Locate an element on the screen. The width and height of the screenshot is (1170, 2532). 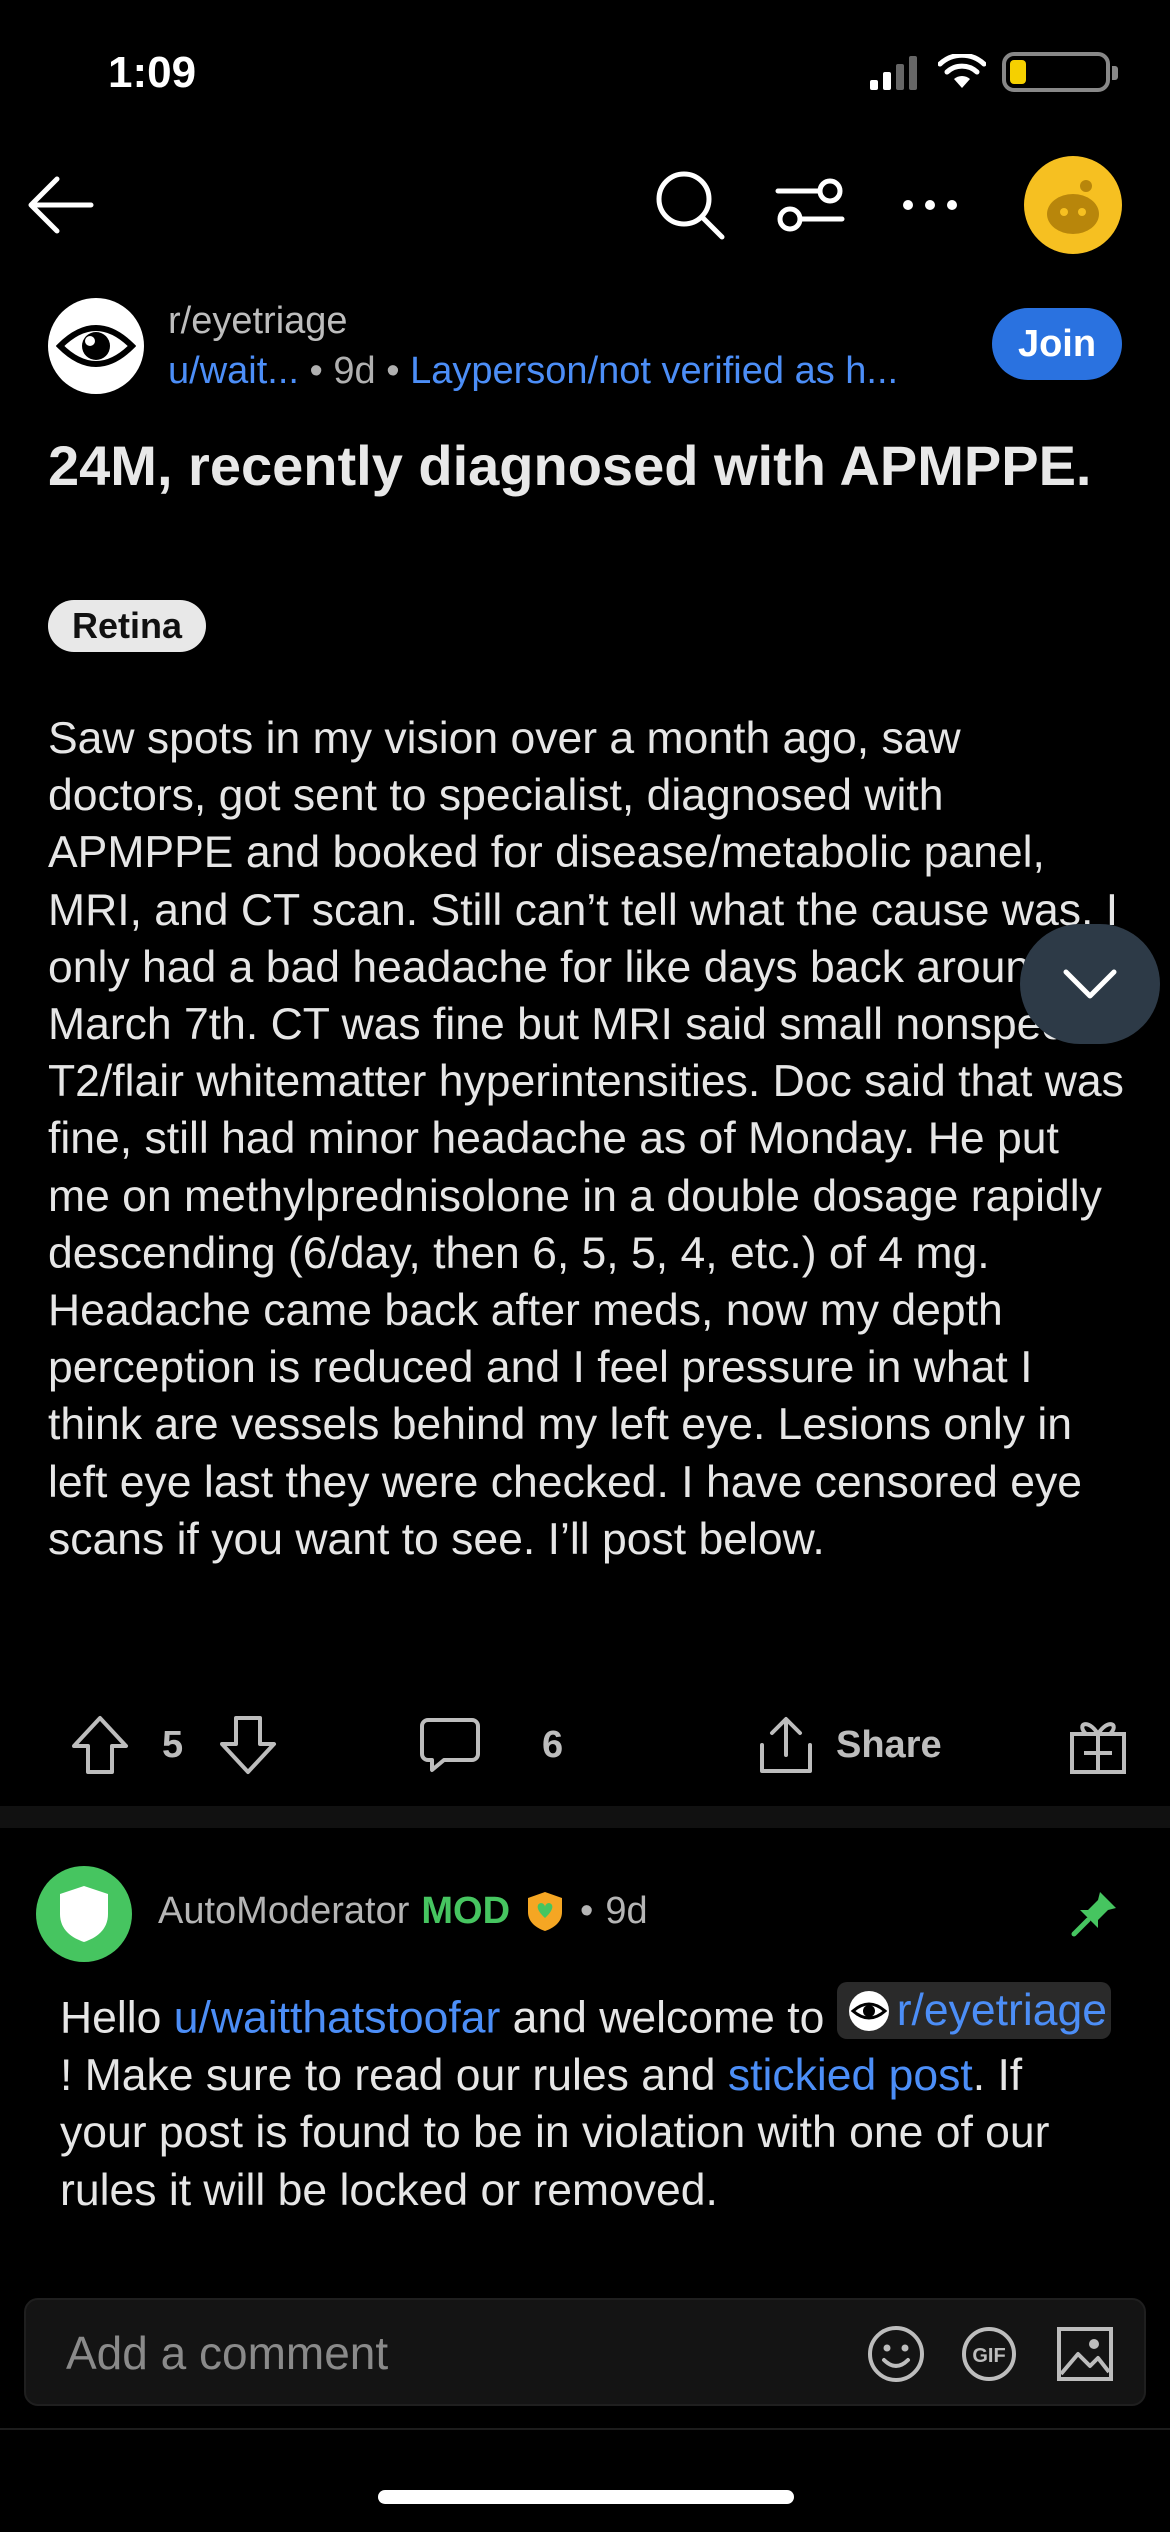
status-time: 1:09 is located at coordinates (152, 72).